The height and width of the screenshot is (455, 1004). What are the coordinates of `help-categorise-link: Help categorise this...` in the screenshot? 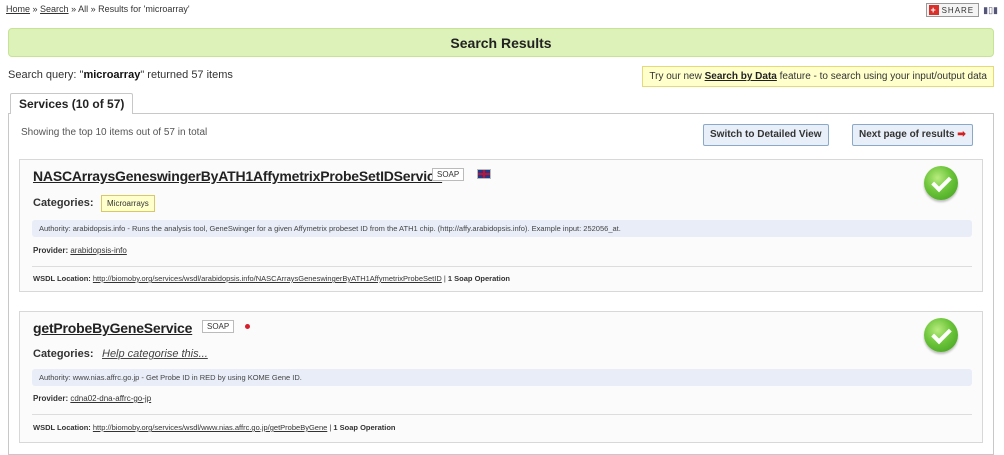 It's located at (155, 354).